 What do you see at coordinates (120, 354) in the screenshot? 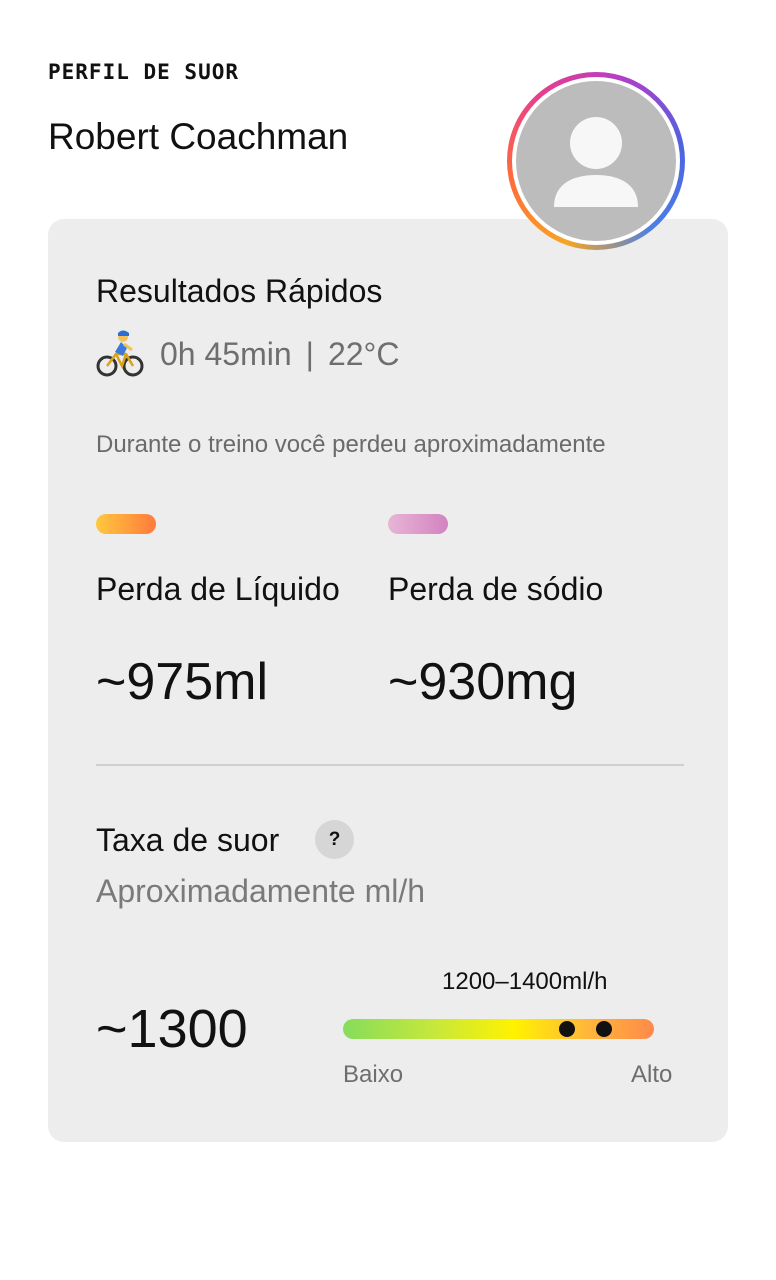
I see `cyclist-icon` at bounding box center [120, 354].